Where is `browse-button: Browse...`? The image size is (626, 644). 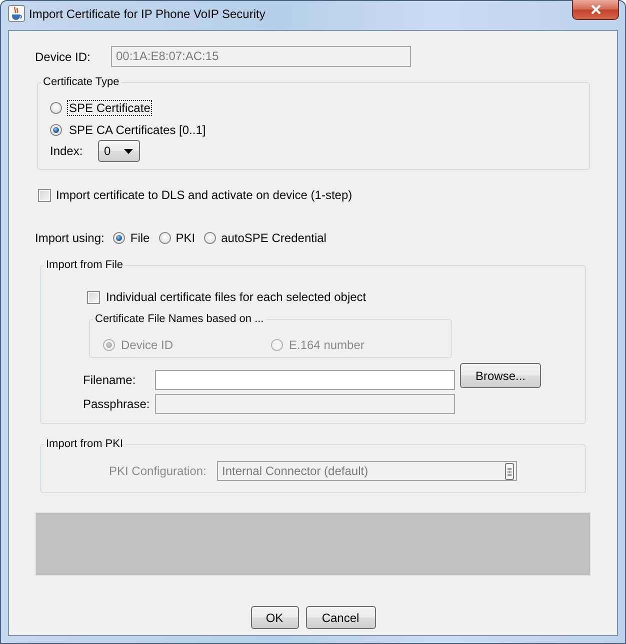
browse-button: Browse... is located at coordinates (500, 375).